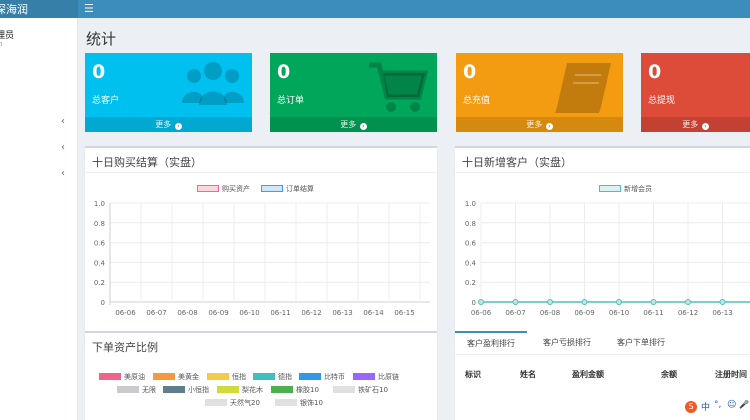  What do you see at coordinates (539, 92) in the screenshot?
I see `stat-box-deposits: 0 总充值 更多 ›` at bounding box center [539, 92].